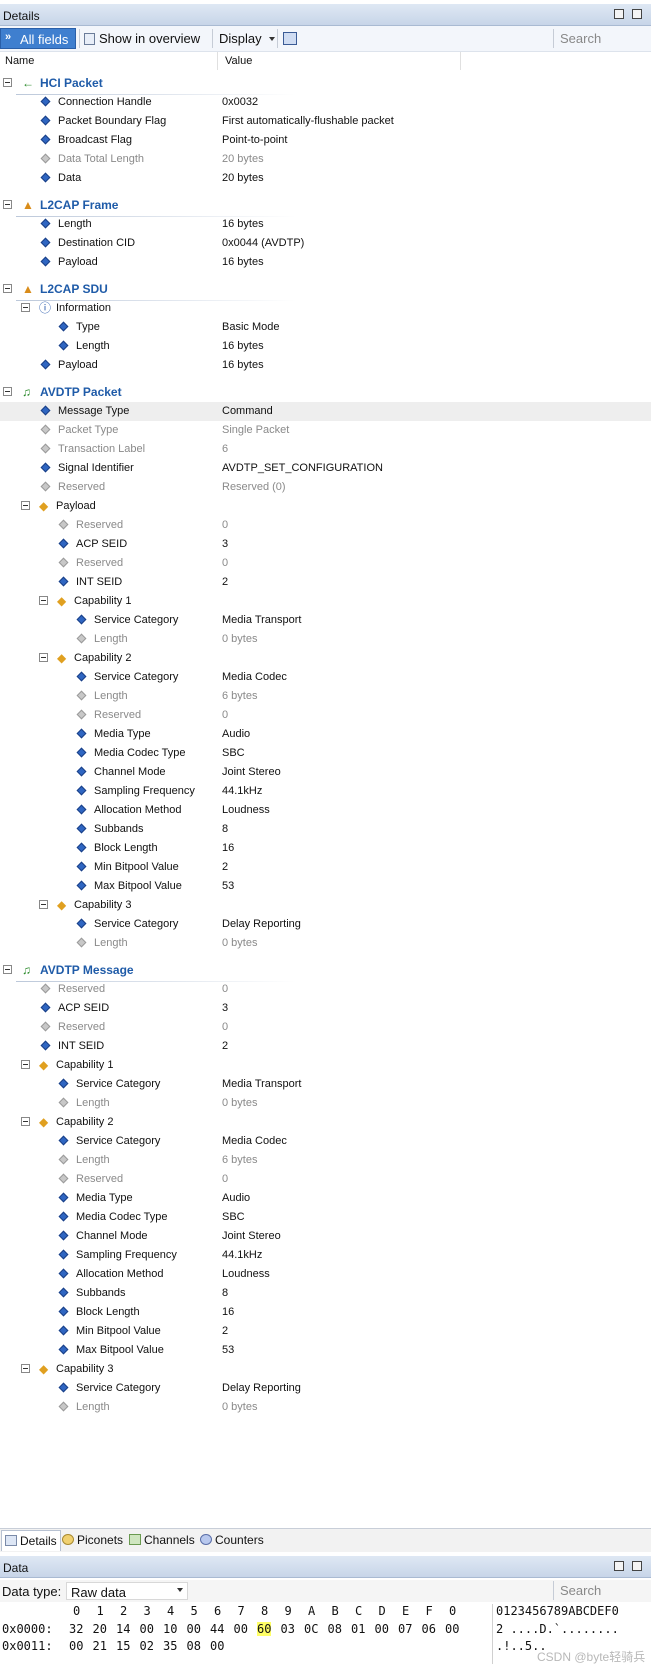 The width and height of the screenshot is (651, 1666). What do you see at coordinates (325, 393) in the screenshot?
I see `section-row: ♫ AVDTP Packet` at bounding box center [325, 393].